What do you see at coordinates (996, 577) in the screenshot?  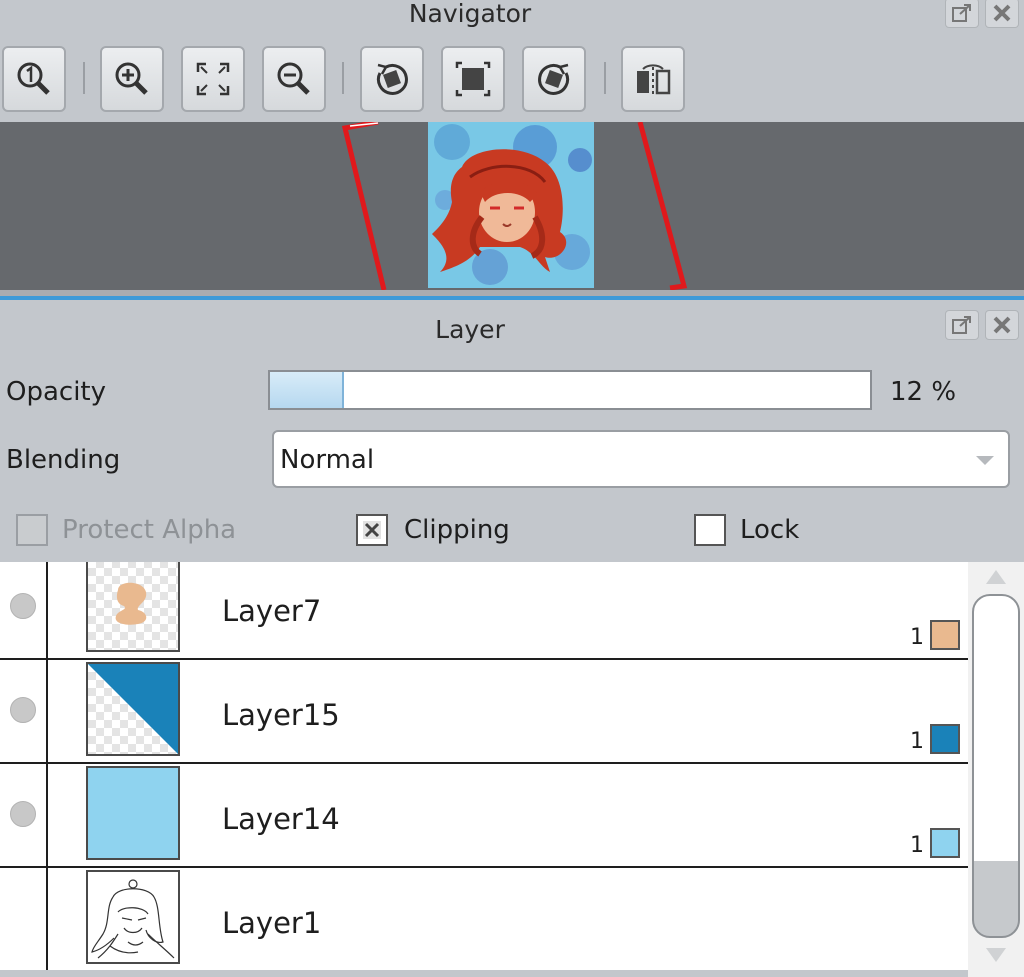 I see `scroll-up-arrow-icon` at bounding box center [996, 577].